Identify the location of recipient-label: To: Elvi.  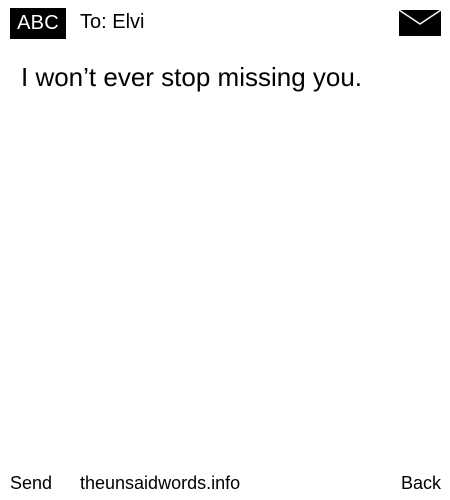
(112, 22).